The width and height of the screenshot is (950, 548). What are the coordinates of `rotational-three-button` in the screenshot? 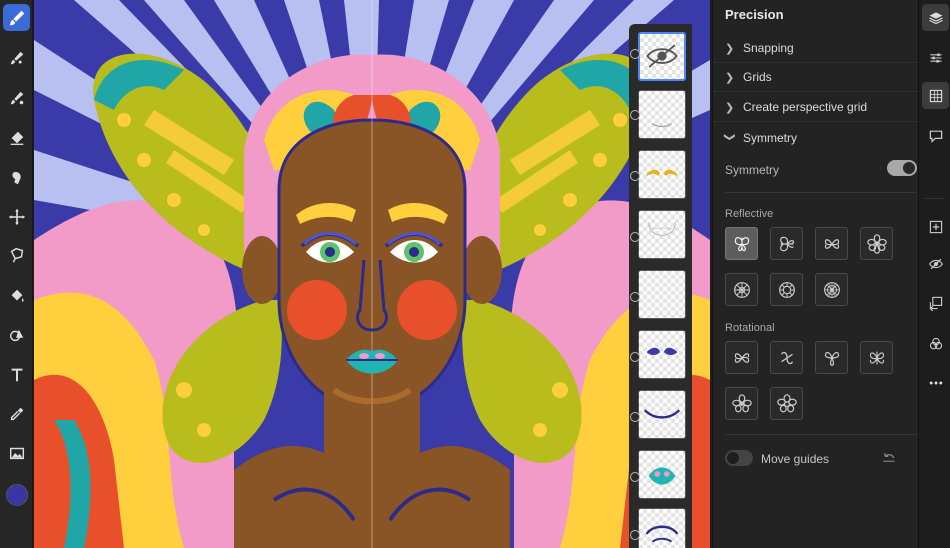 It's located at (831, 357).